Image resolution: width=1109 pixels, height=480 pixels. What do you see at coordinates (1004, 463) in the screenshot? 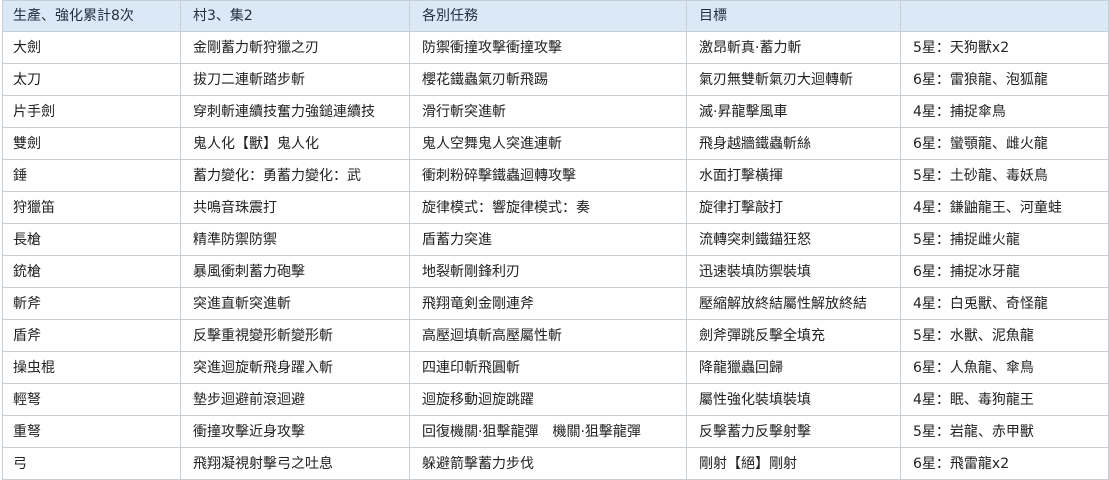
I see `monster-cell: 6星：飛雷龍x2` at bounding box center [1004, 463].